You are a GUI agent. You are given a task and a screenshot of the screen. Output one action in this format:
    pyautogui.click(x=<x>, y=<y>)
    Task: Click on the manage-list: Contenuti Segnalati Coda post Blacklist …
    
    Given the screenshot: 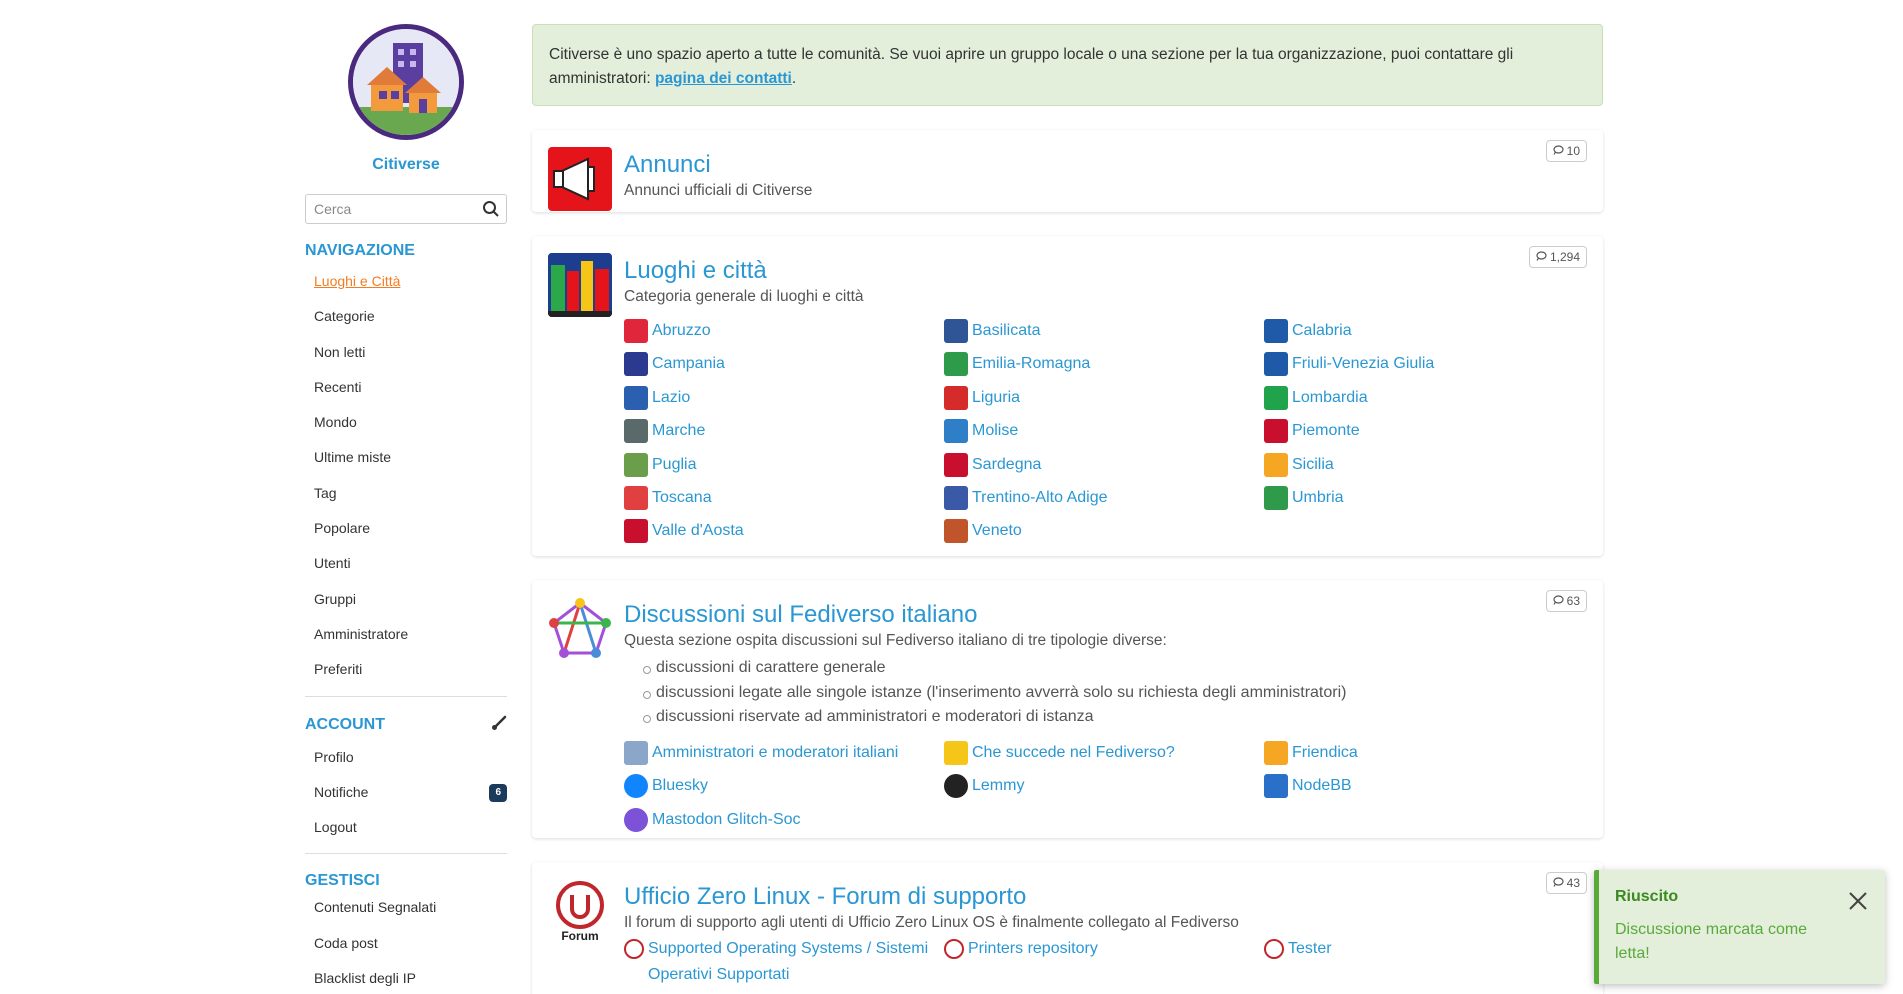 What is the action you would take?
    pyautogui.click(x=406, y=942)
    